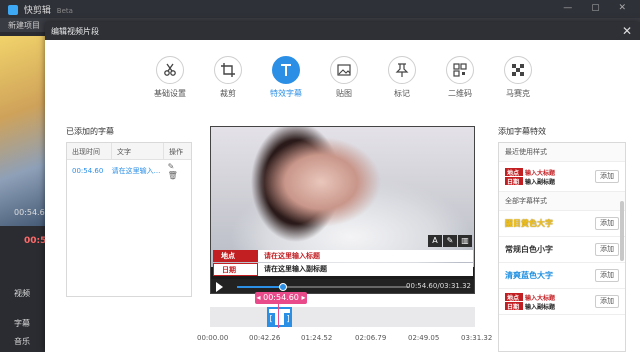 The width and height of the screenshot is (640, 352). I want to click on tab-label: 裁剪, so click(228, 93).